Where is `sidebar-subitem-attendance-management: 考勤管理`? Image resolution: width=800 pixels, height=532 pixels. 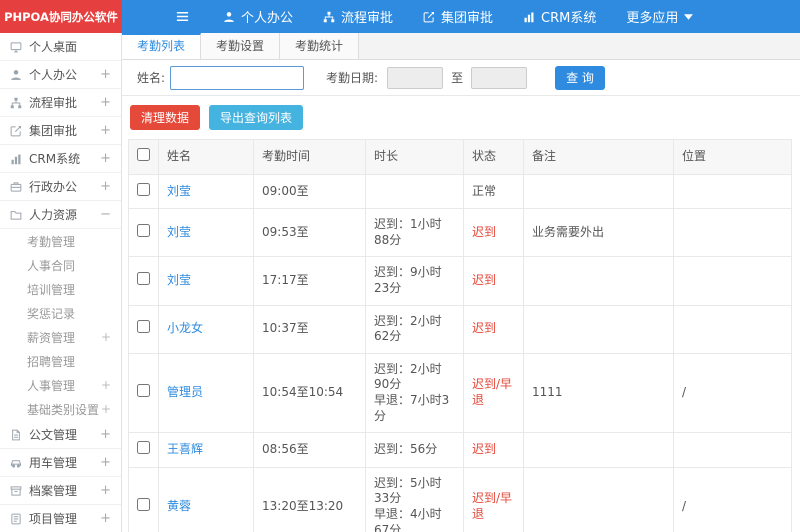
sidebar-subitem-attendance-management: 考勤管理 is located at coordinates (60, 241).